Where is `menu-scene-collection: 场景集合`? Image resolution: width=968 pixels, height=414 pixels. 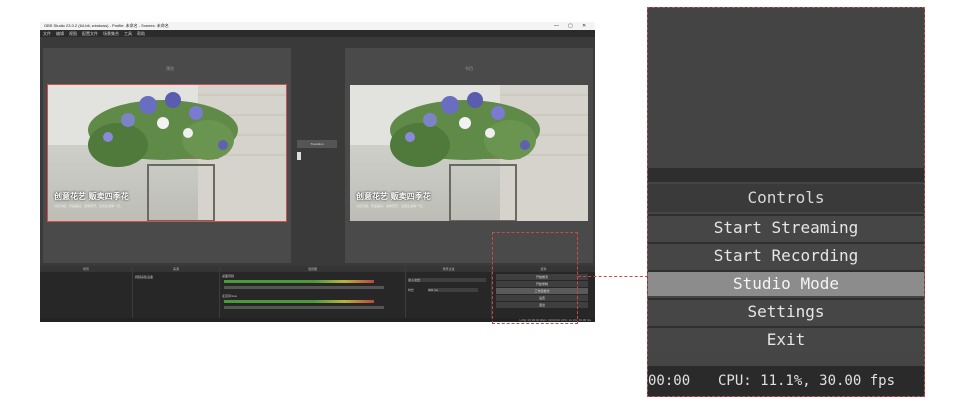
menu-scene-collection: 场景集合 is located at coordinates (111, 33).